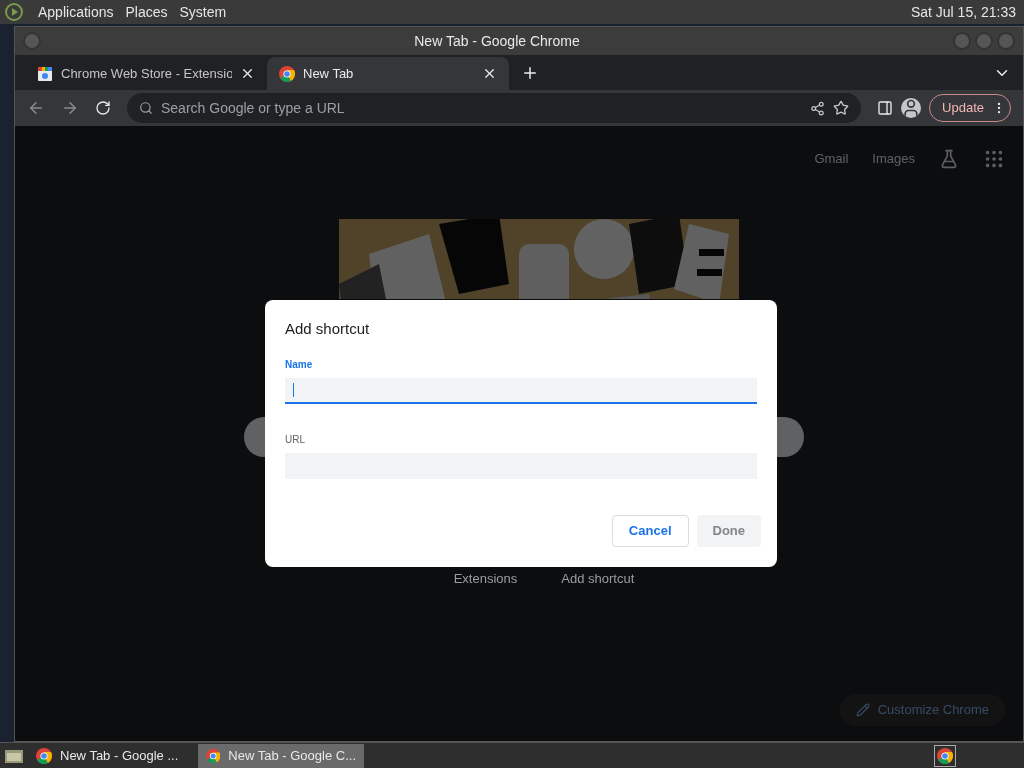 The image size is (1024, 768). Describe the element at coordinates (485, 579) in the screenshot. I see `shortcut-label: Extensions` at that location.